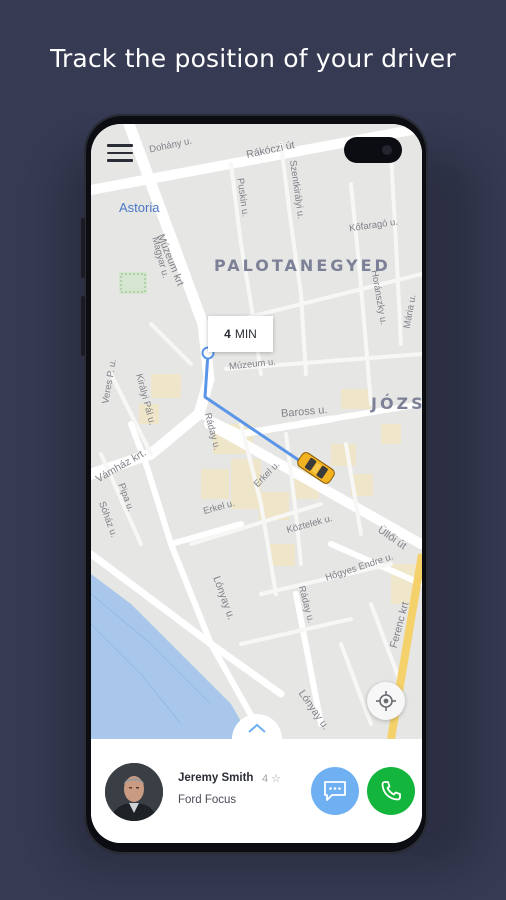 This screenshot has width=506, height=900. What do you see at coordinates (373, 150) in the screenshot?
I see `front-camera` at bounding box center [373, 150].